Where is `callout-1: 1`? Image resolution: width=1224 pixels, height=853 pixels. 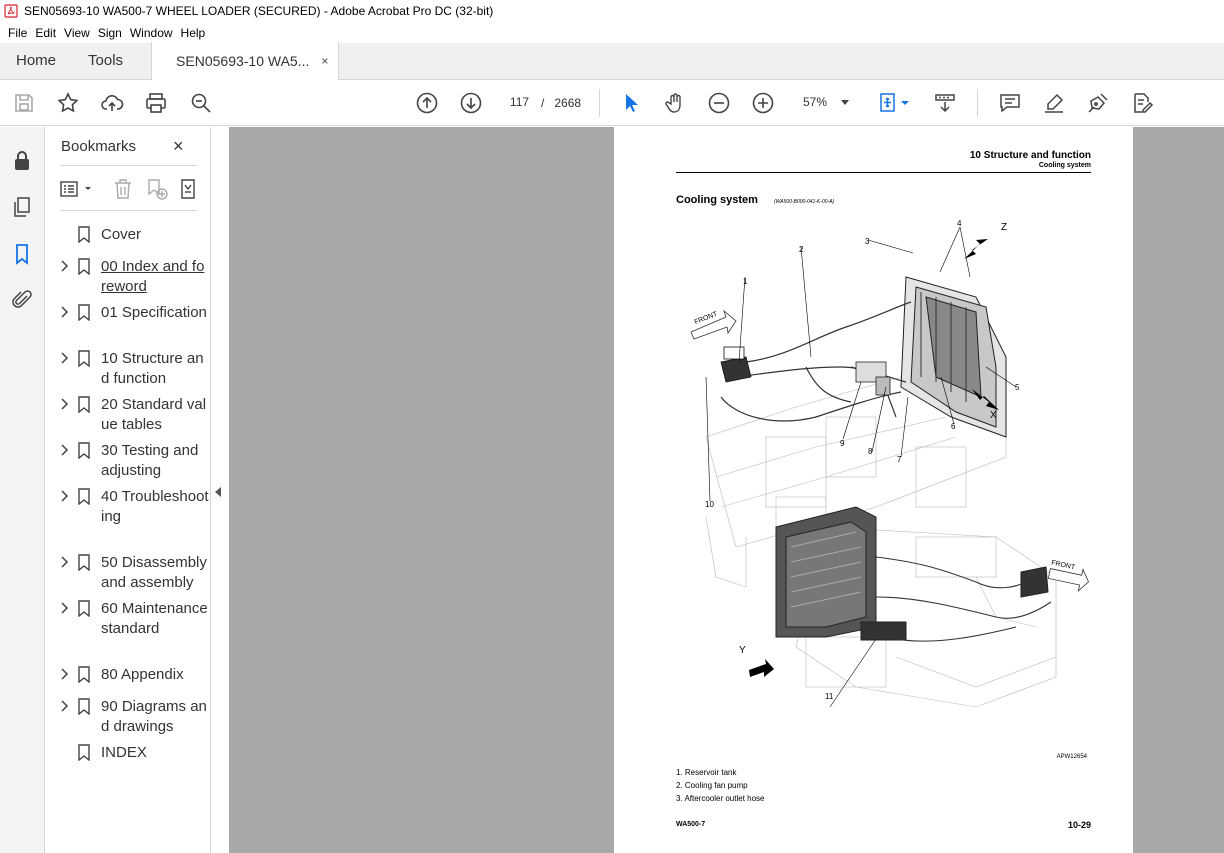 callout-1: 1 is located at coordinates (745, 281).